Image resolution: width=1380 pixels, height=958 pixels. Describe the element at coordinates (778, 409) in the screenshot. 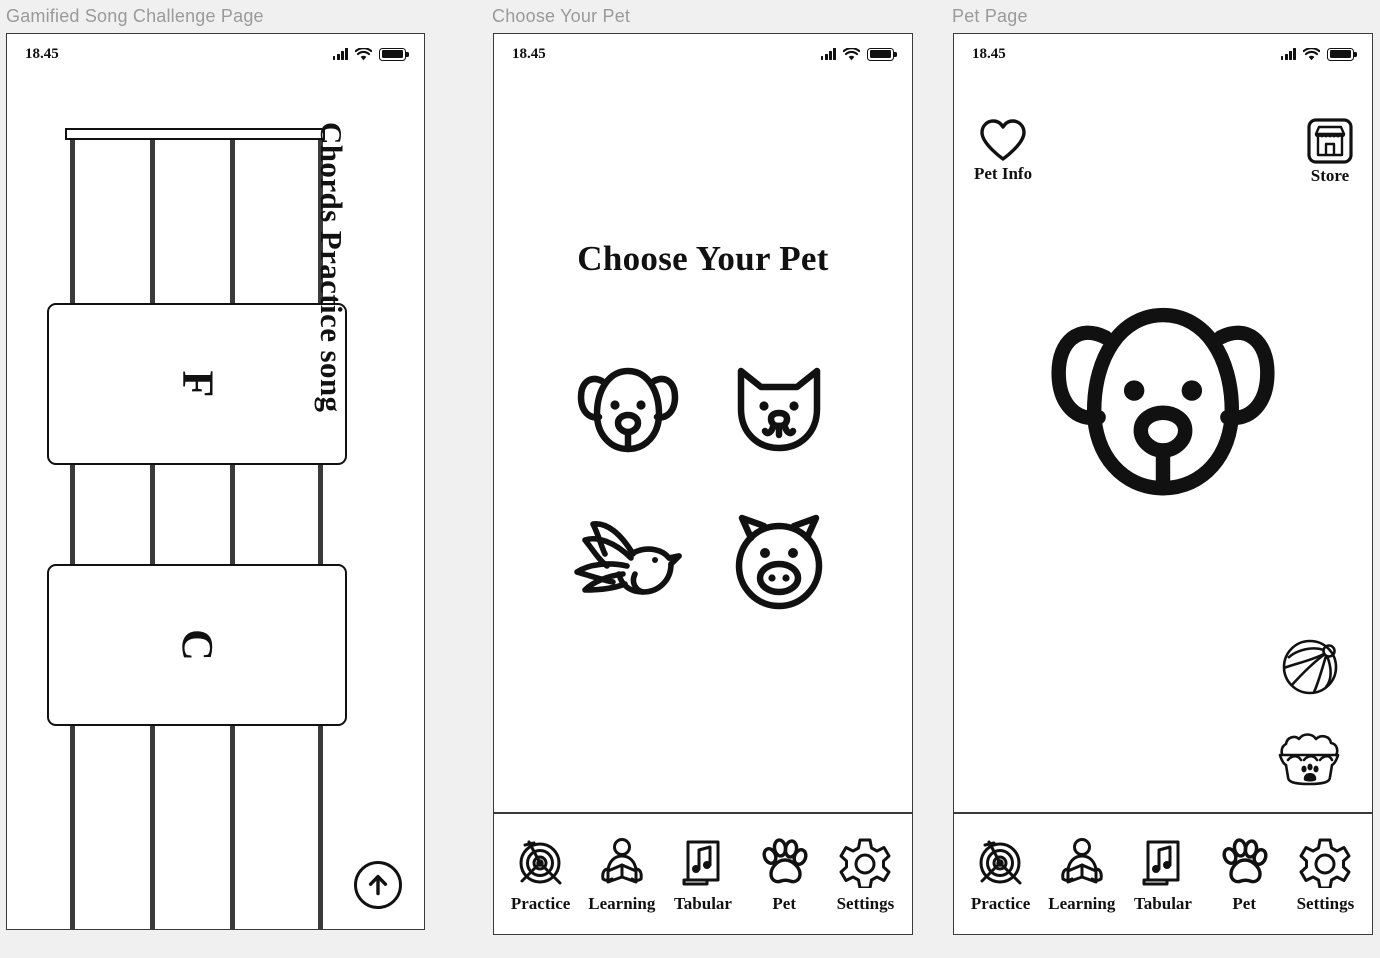

I see `cat-face-icon` at that location.